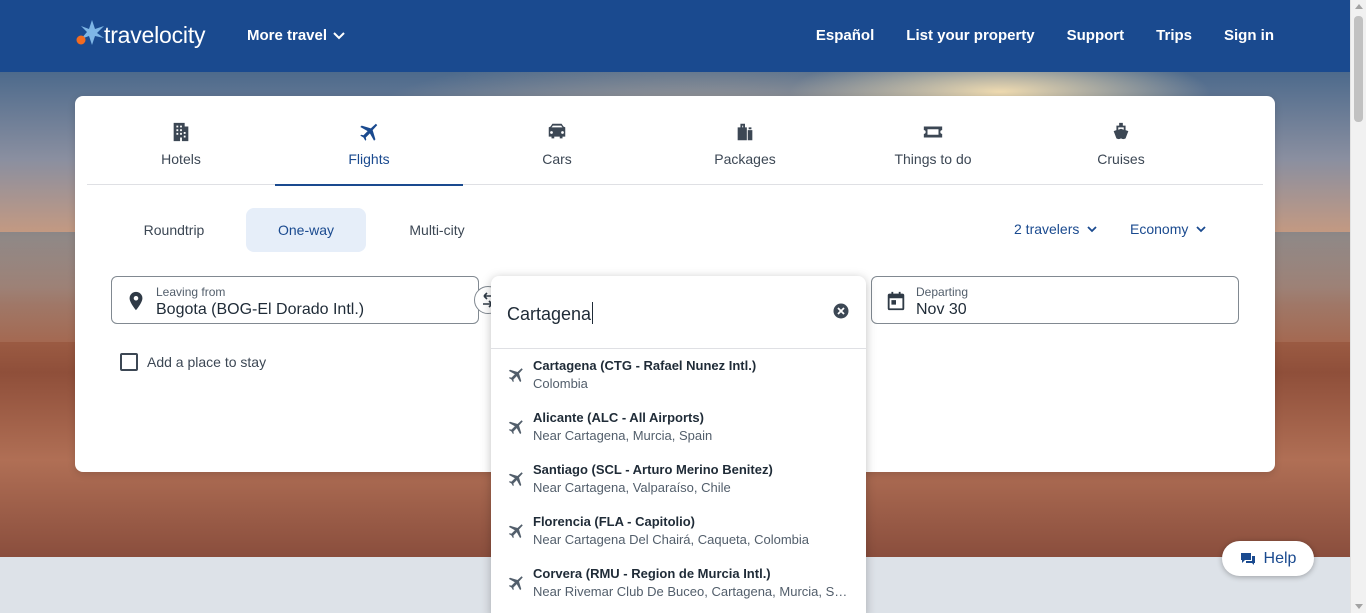  I want to click on scrollbar, so click(1358, 306).